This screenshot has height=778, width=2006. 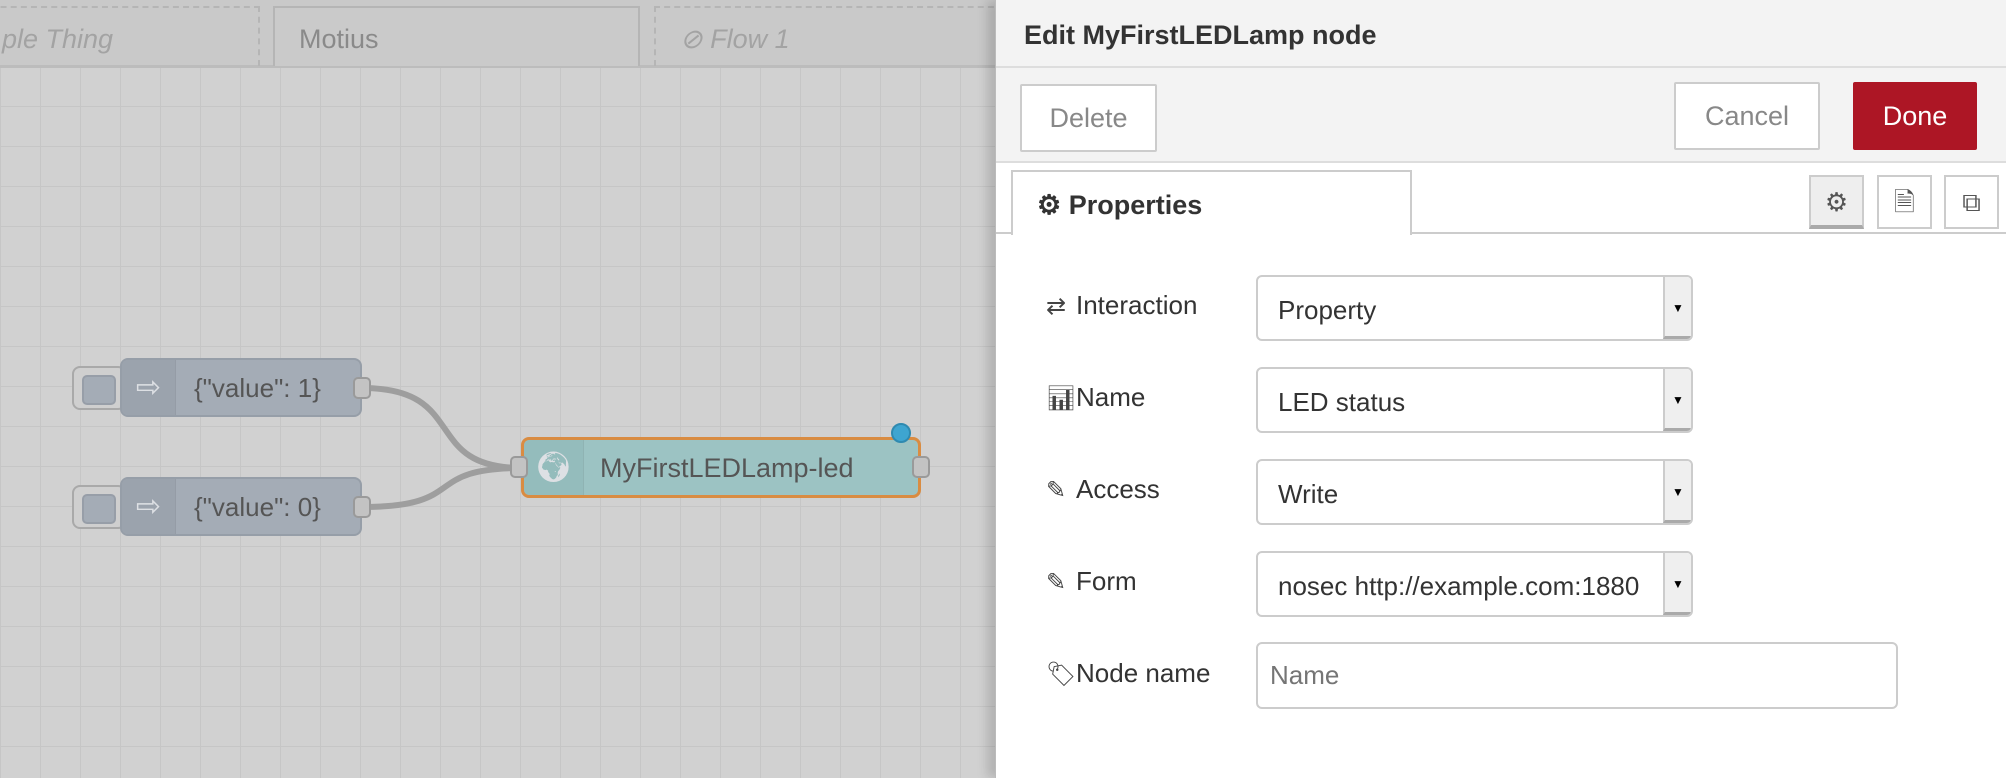 I want to click on settings-tab-button: ⚙, so click(x=1836, y=202).